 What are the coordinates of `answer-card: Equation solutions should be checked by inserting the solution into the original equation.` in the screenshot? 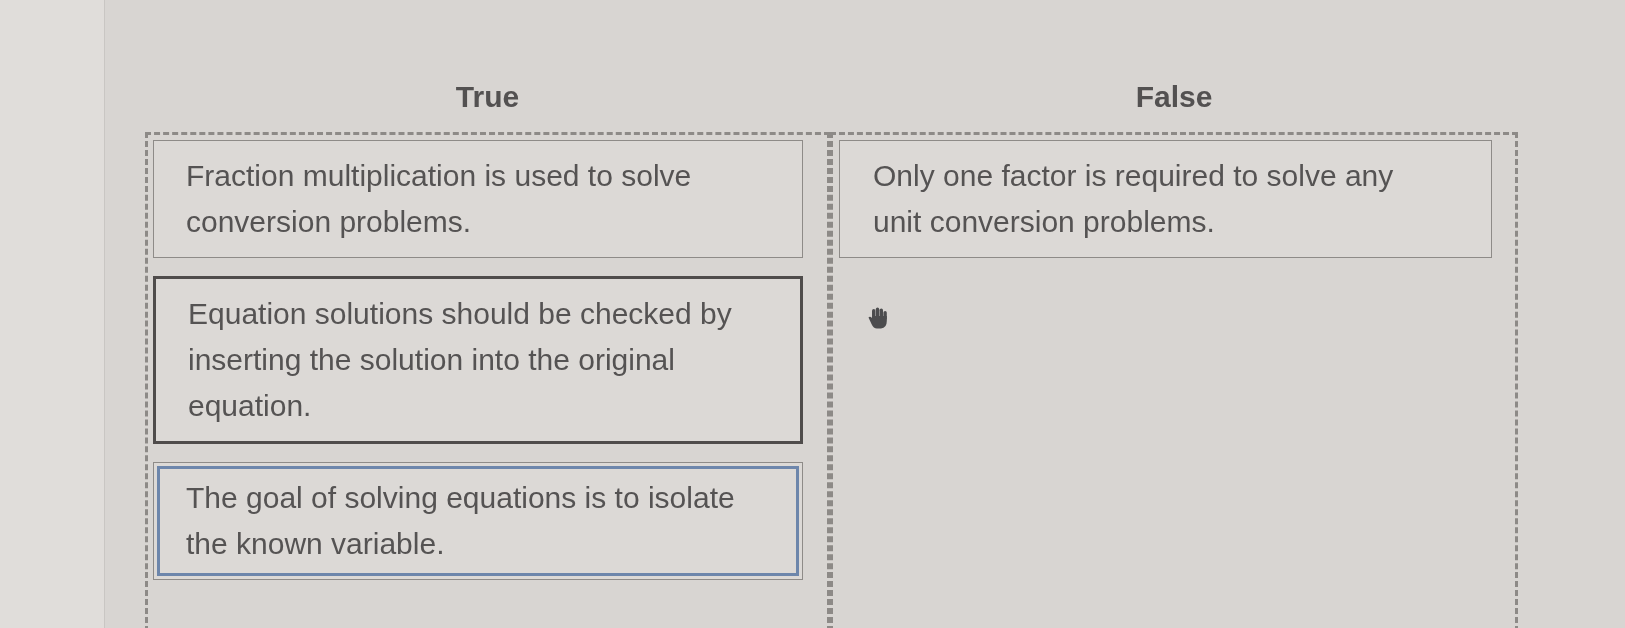 It's located at (478, 360).